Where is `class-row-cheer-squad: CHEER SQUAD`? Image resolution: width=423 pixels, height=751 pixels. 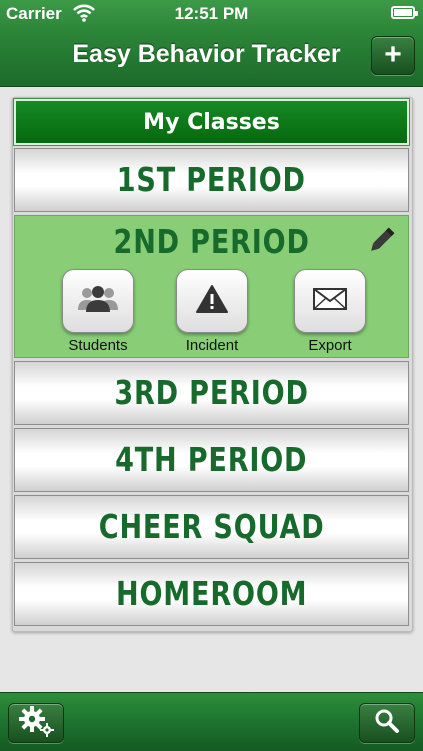
class-row-cheer-squad: CHEER SQUAD is located at coordinates (211, 527).